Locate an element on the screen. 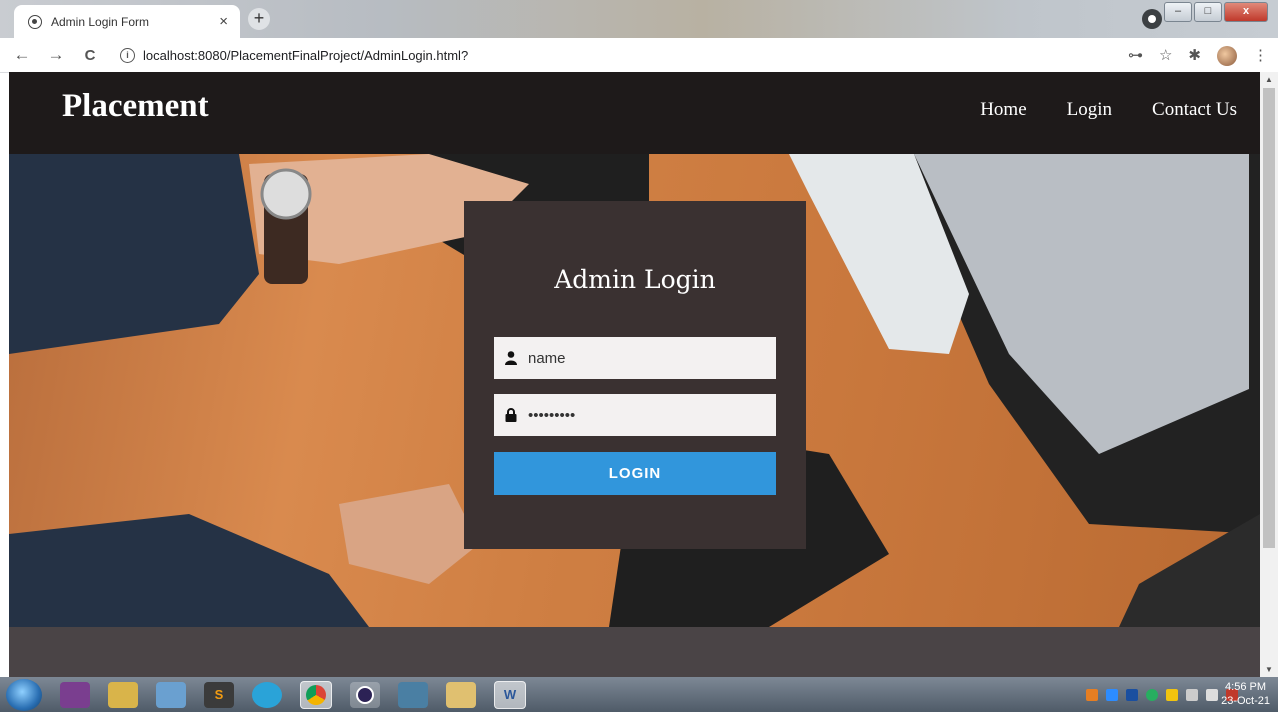  scrollbar-thumb is located at coordinates (1269, 318).